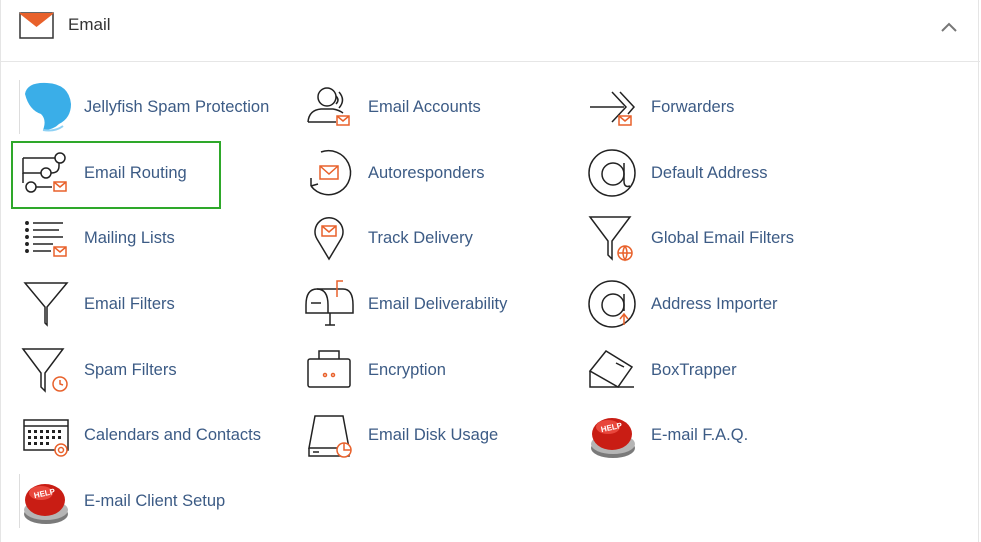 The image size is (981, 542). Describe the element at coordinates (692, 107) in the screenshot. I see `item-label: Forwarders` at that location.